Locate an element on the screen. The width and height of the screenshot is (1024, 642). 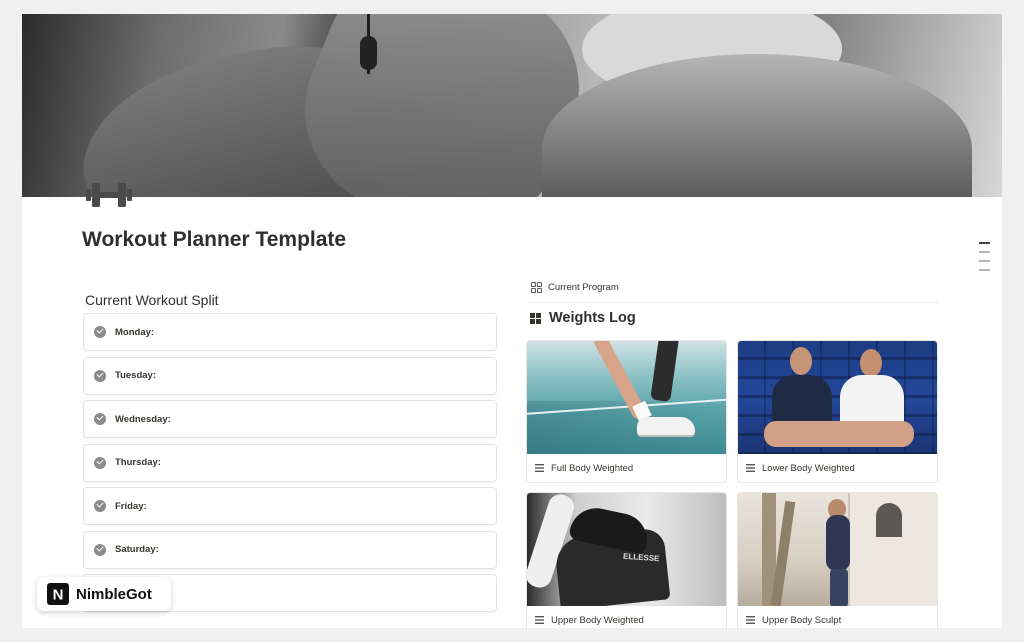
day-label: Thursday: is located at coordinates (138, 462).